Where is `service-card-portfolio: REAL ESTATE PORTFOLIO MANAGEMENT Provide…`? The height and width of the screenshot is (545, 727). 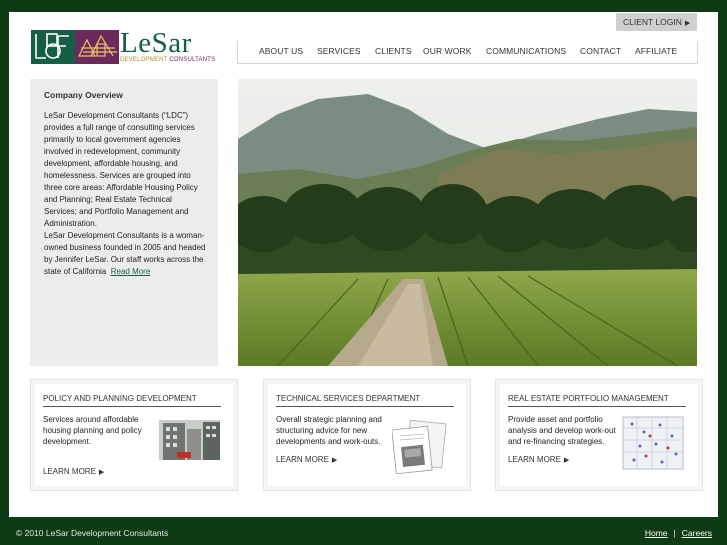 service-card-portfolio: REAL ESTATE PORTFOLIO MANAGEMENT Provide… is located at coordinates (599, 435).